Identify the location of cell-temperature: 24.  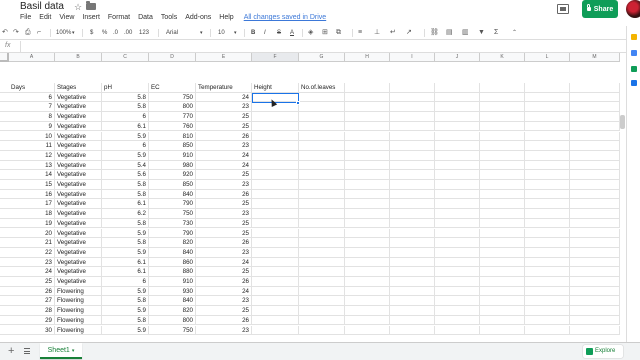
(224, 262).